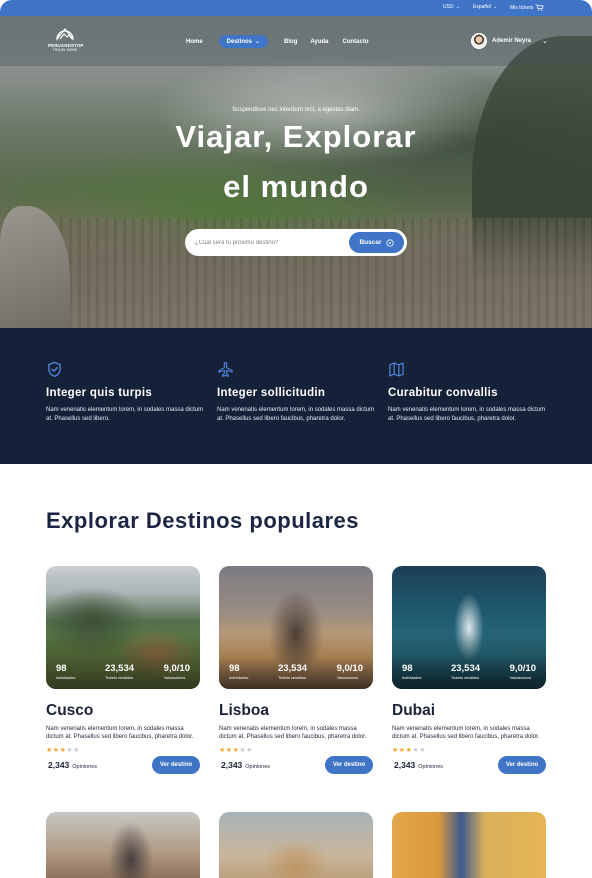 The height and width of the screenshot is (878, 592). What do you see at coordinates (270, 242) in the screenshot?
I see `search-input` at bounding box center [270, 242].